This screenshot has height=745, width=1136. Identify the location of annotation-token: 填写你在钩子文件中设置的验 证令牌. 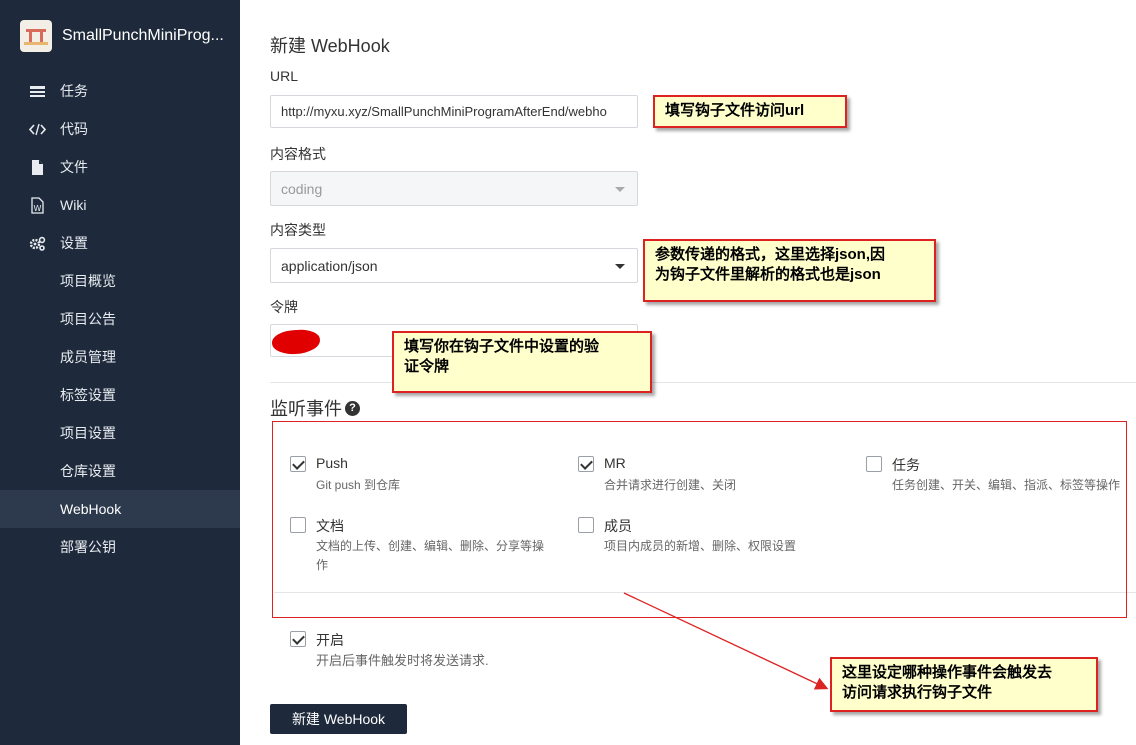
(522, 362).